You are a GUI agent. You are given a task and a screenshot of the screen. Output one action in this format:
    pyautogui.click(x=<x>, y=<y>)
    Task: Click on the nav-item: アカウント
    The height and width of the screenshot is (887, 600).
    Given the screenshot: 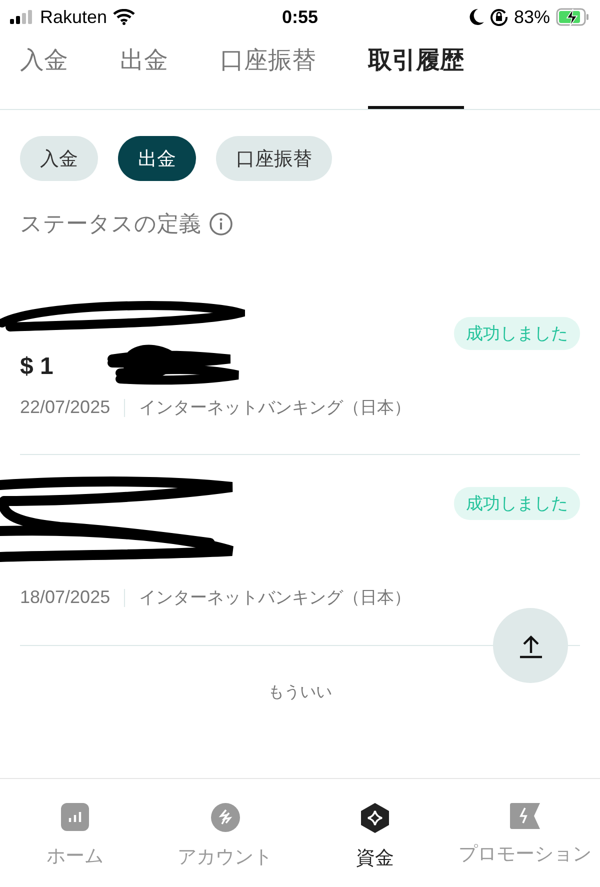 What is the action you would take?
    pyautogui.click(x=225, y=833)
    